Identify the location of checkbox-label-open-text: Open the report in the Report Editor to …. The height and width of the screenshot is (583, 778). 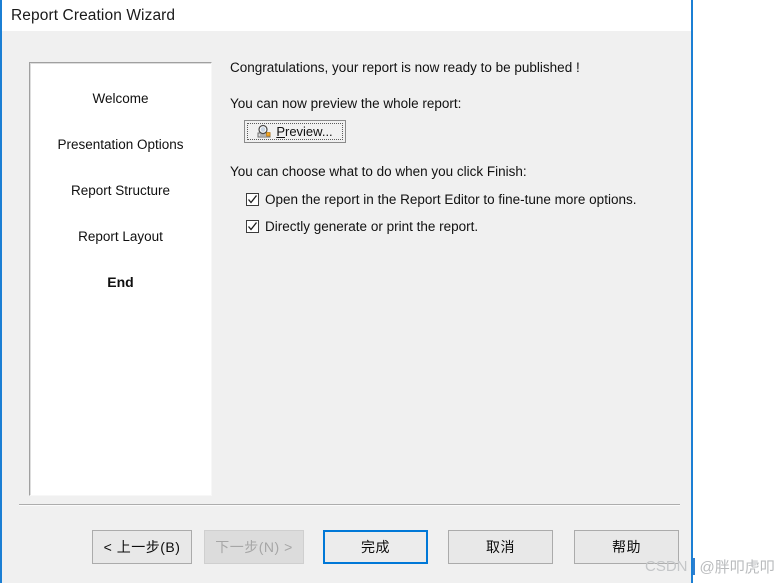
(451, 199).